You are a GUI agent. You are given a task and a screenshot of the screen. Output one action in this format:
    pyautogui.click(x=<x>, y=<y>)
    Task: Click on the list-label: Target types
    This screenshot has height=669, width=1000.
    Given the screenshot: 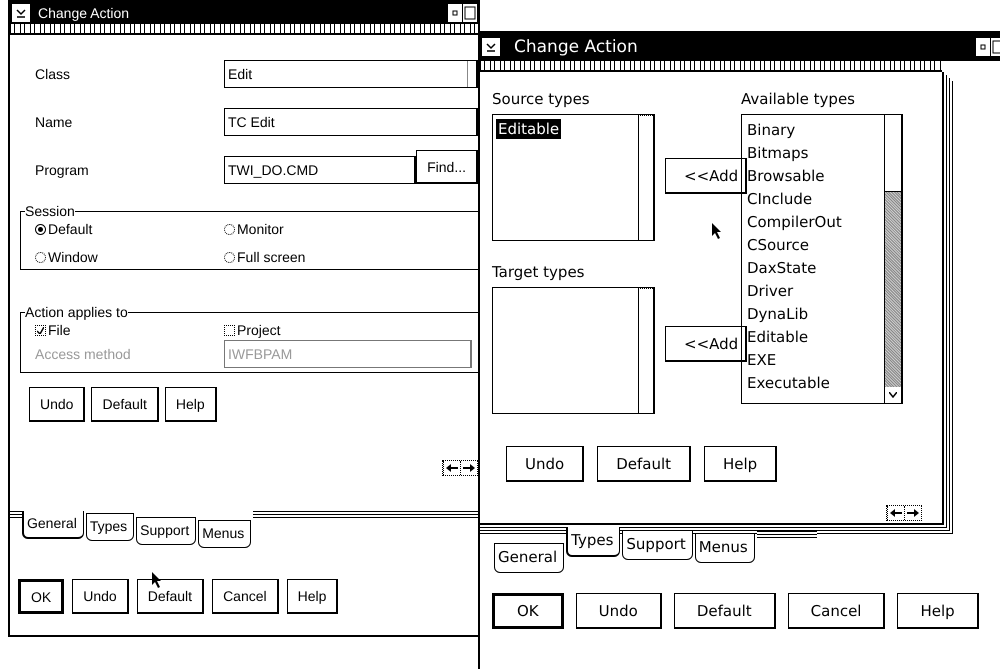 What is the action you would take?
    pyautogui.click(x=539, y=273)
    